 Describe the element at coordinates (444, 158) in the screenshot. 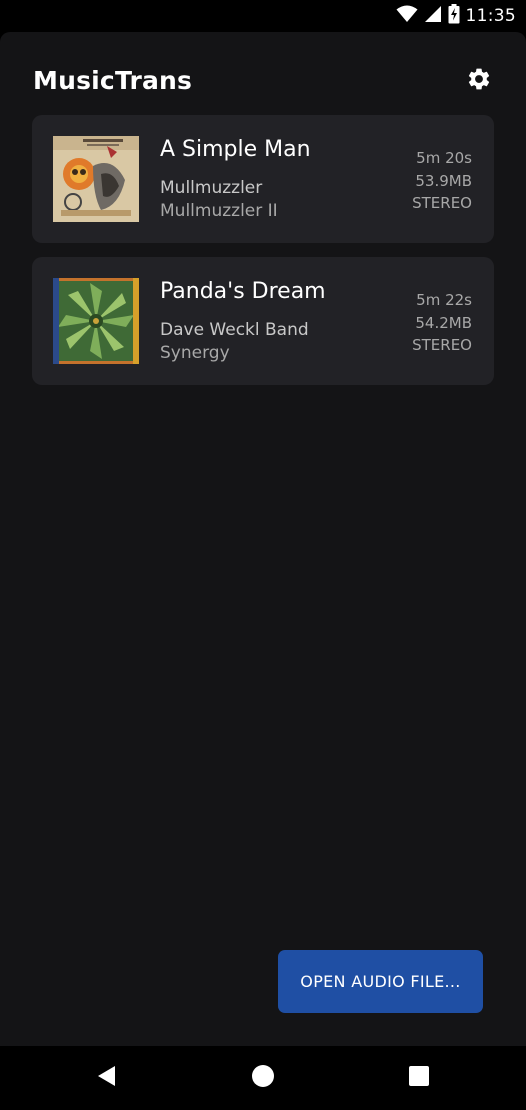

I see `track-duration: 5m 20s` at that location.